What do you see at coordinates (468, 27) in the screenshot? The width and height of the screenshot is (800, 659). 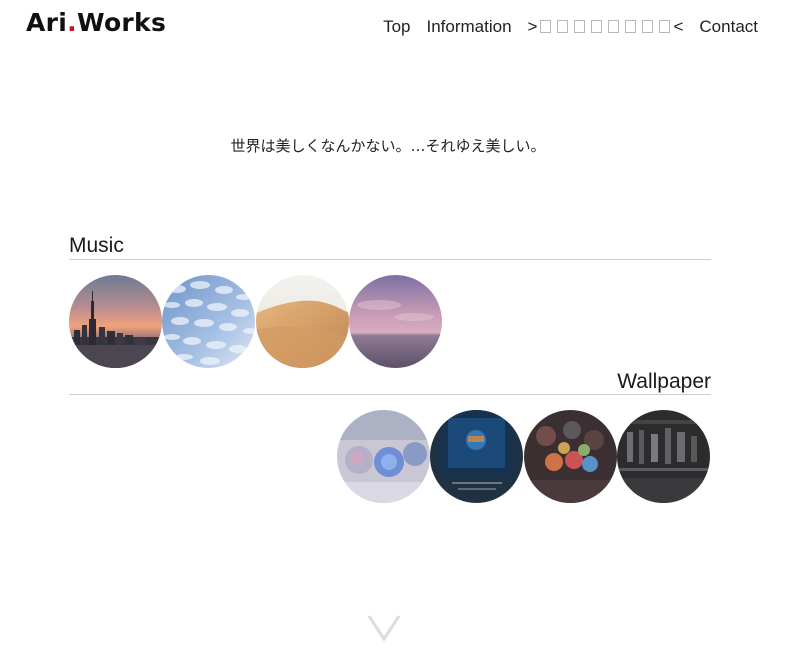 I see `nav-information-link: Information` at bounding box center [468, 27].